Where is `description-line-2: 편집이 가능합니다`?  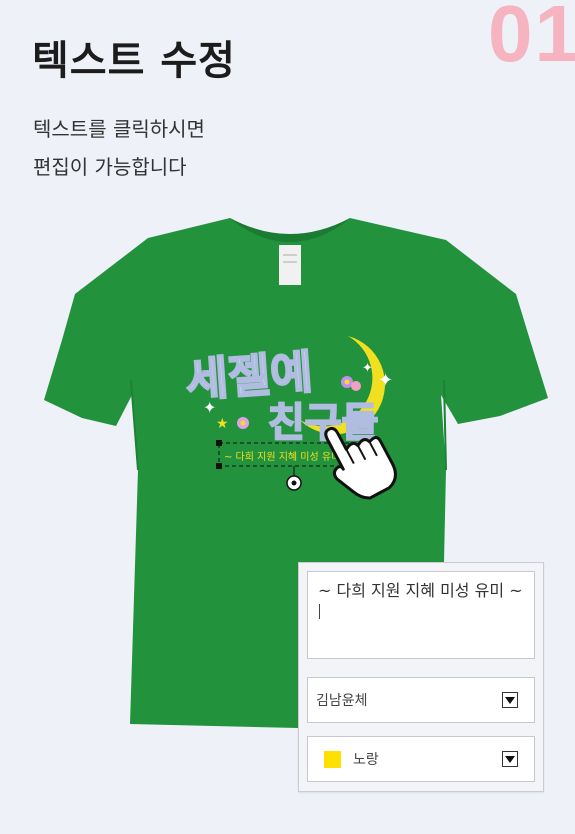
description-line-2: 편집이 가능합니다 is located at coordinates (110, 167).